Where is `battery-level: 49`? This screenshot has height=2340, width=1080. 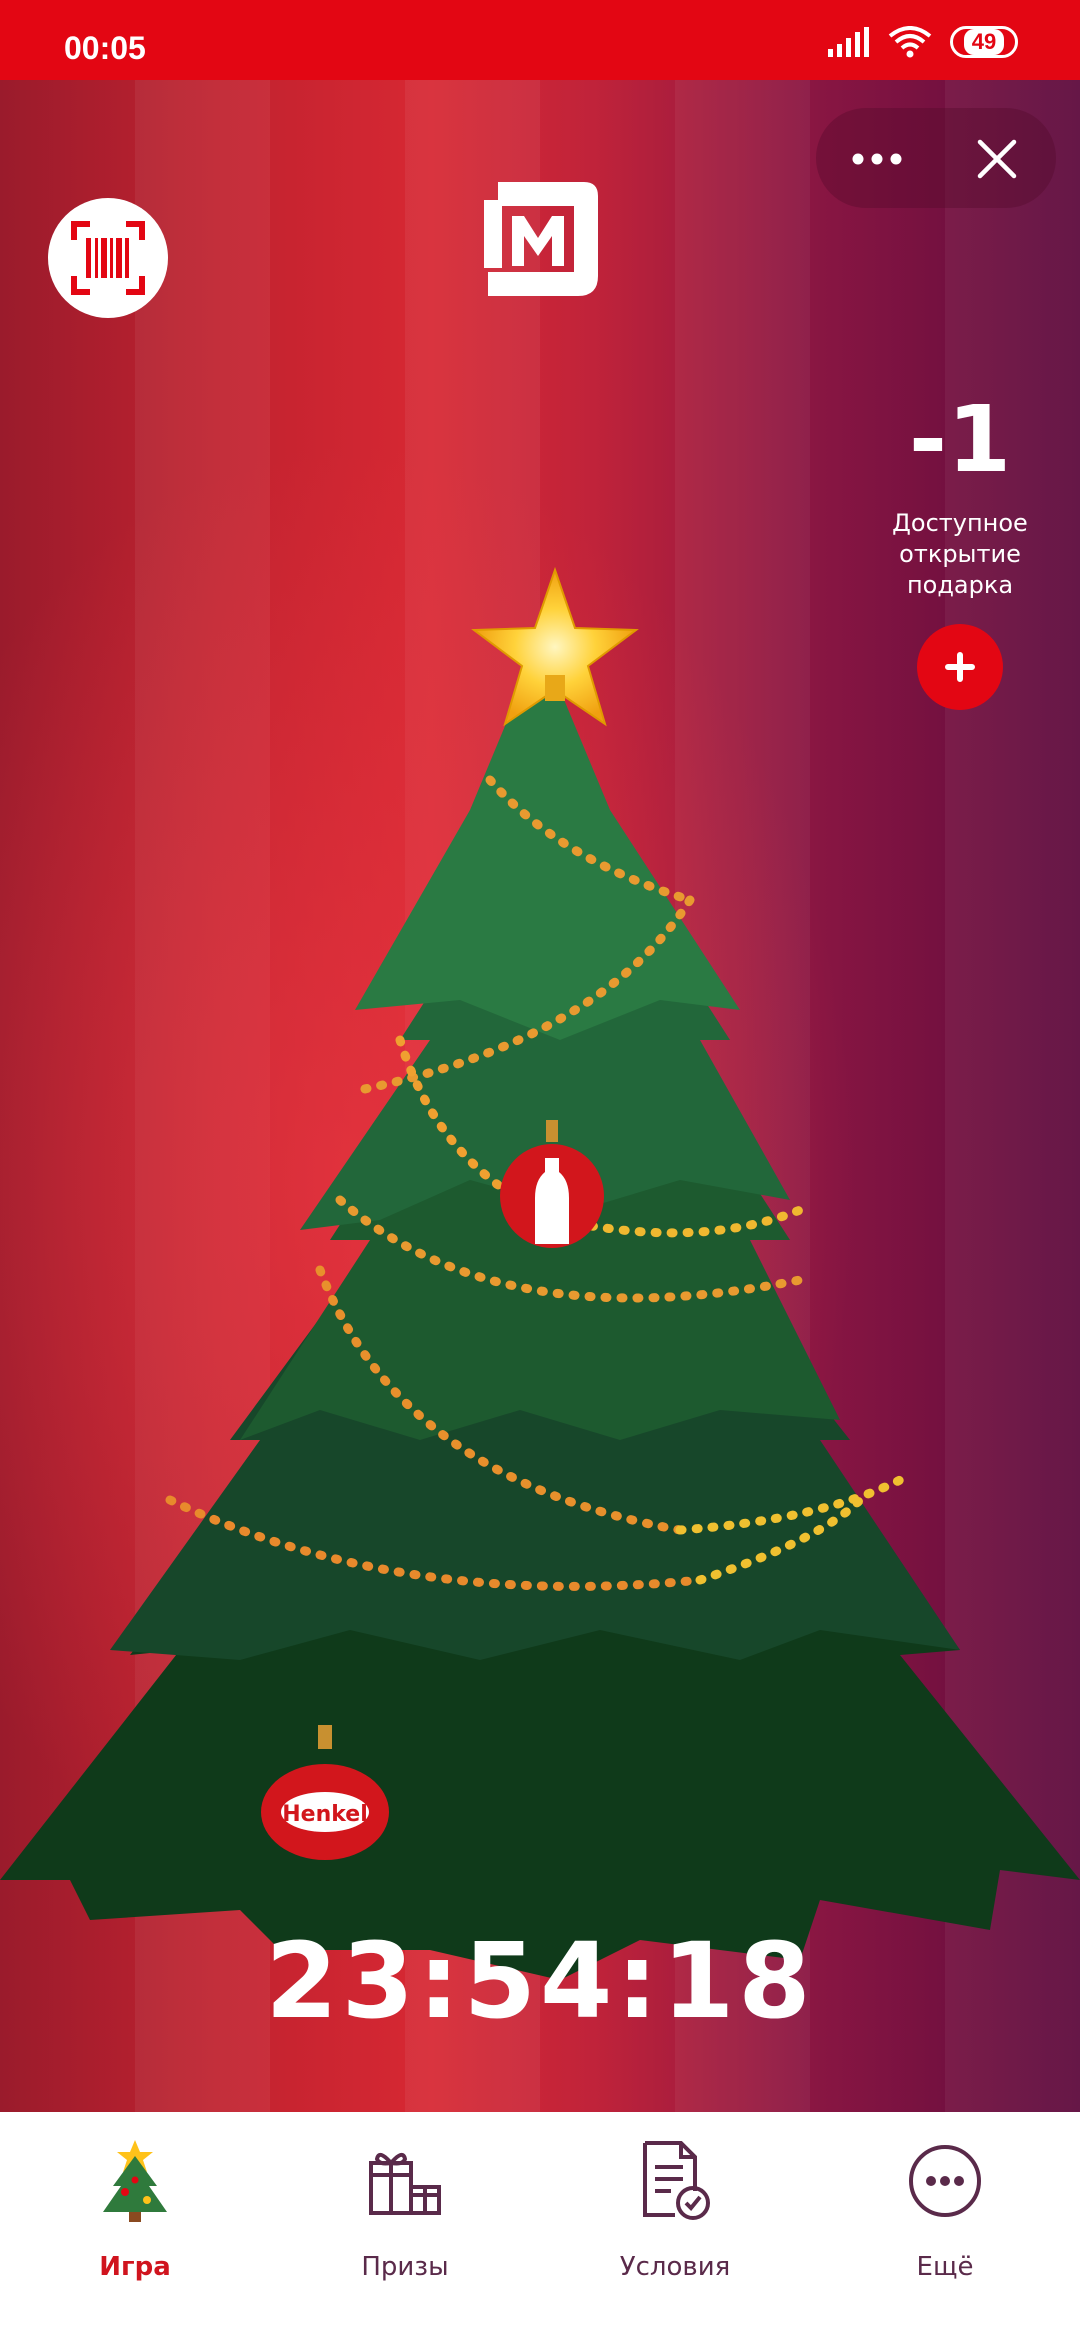
battery-level: 49 is located at coordinates (984, 42).